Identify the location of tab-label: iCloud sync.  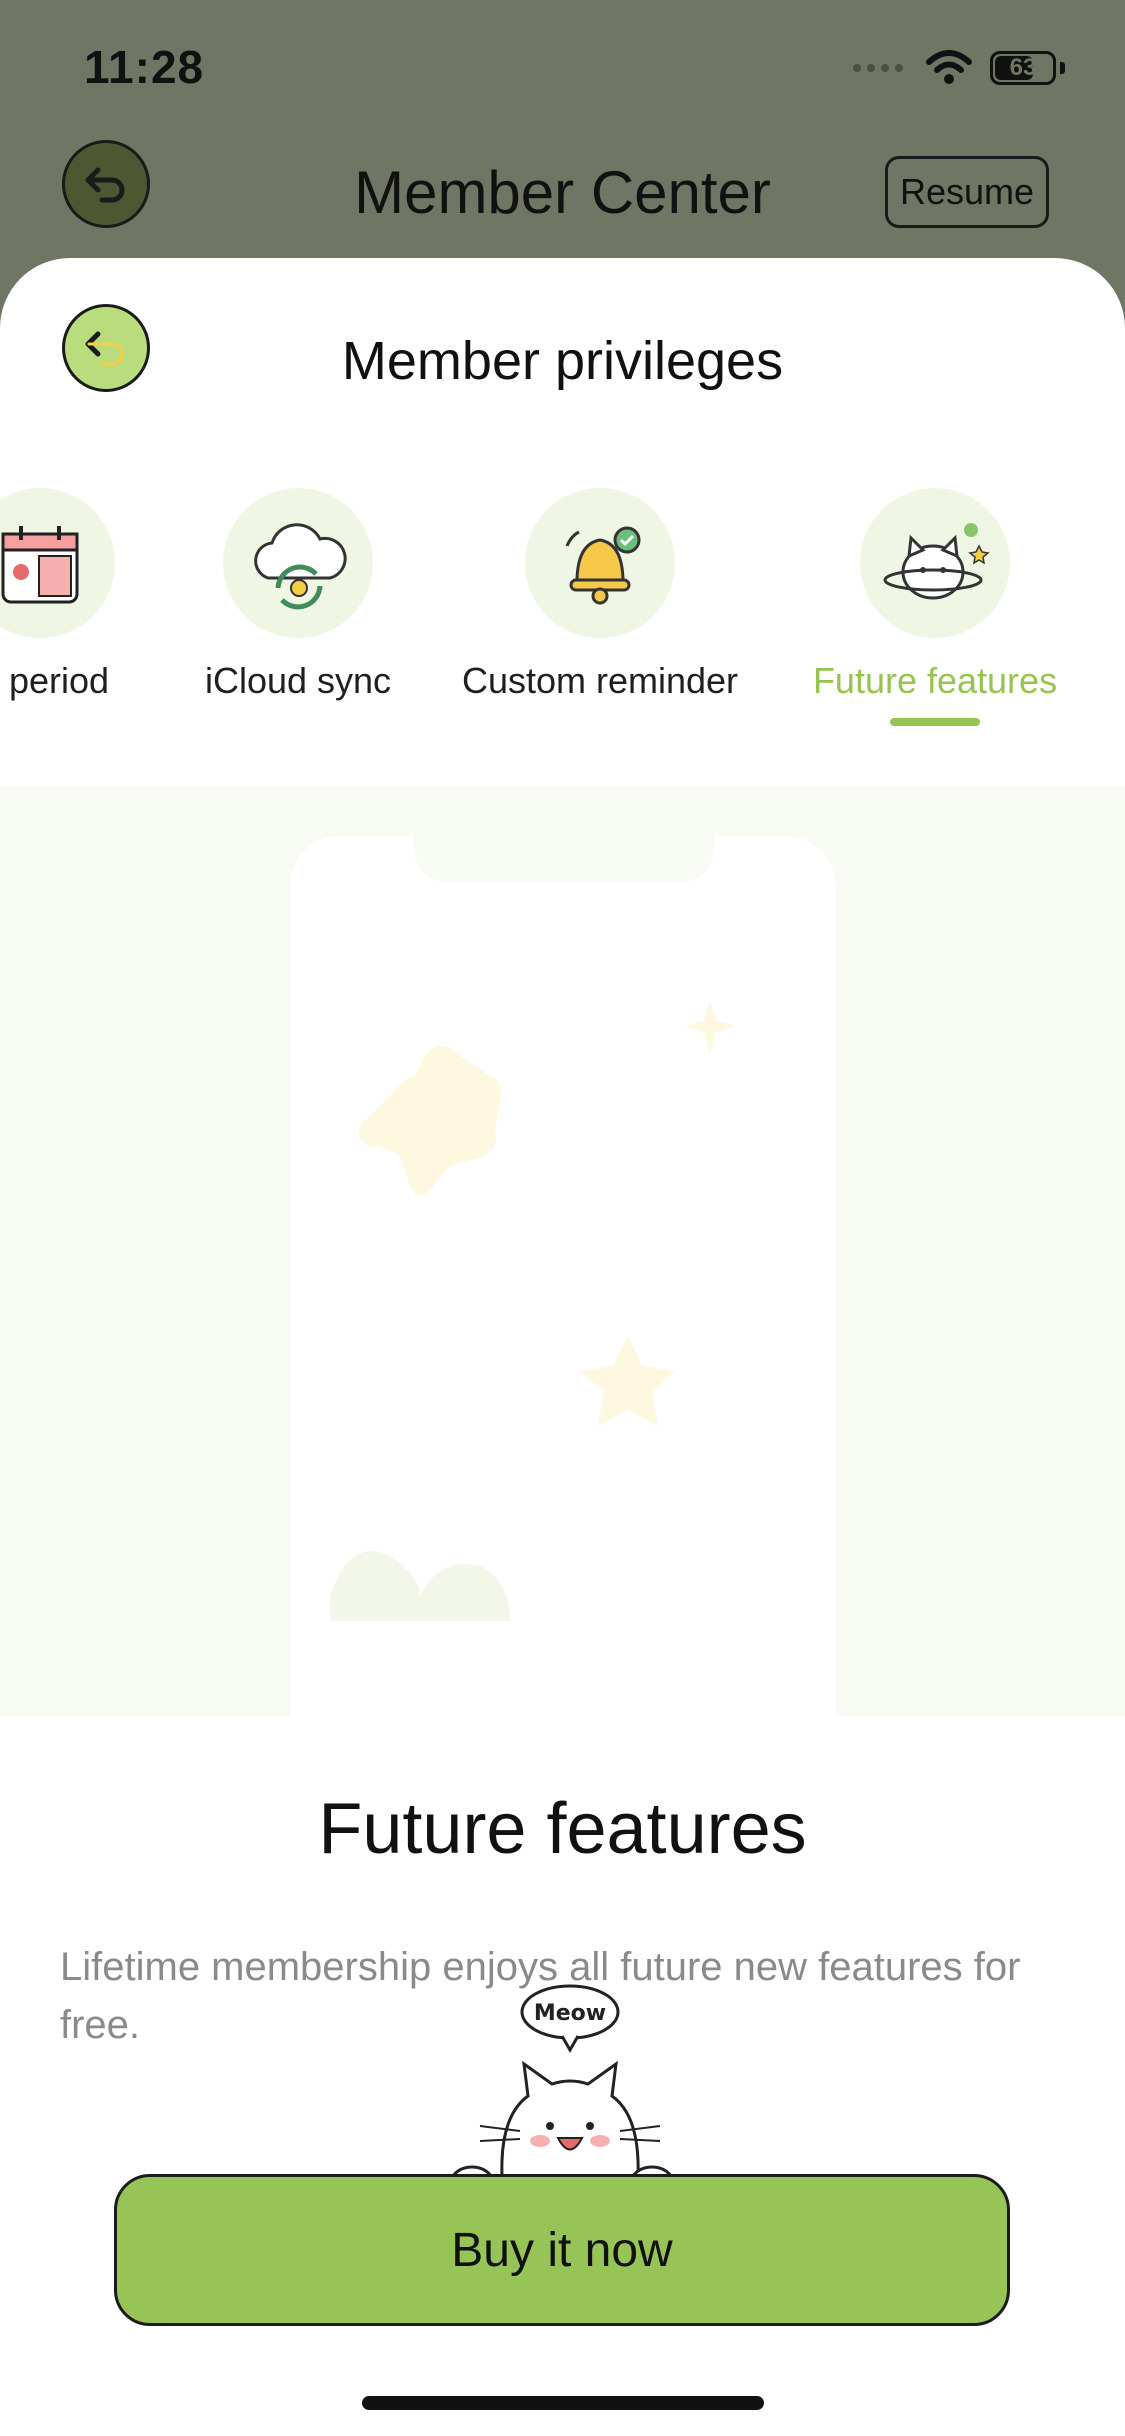
(298, 680).